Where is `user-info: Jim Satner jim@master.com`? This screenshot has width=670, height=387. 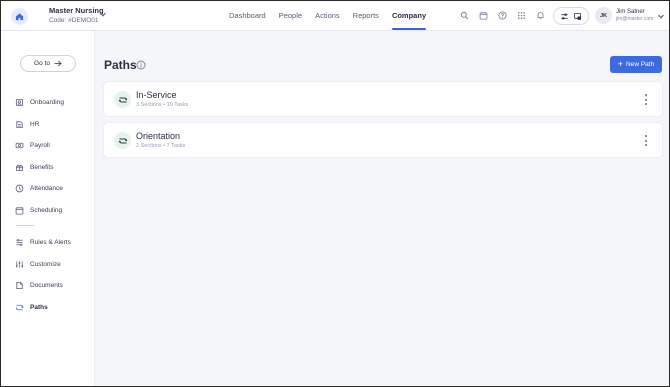
user-info: Jim Satner jim@master.com is located at coordinates (634, 15).